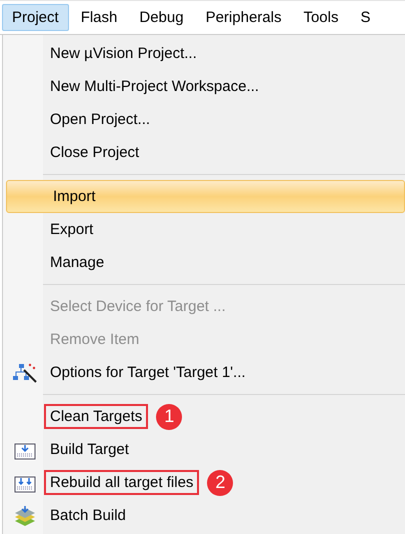 The image size is (405, 534). Describe the element at coordinates (94, 153) in the screenshot. I see `menu-item-label: Close Project` at that location.